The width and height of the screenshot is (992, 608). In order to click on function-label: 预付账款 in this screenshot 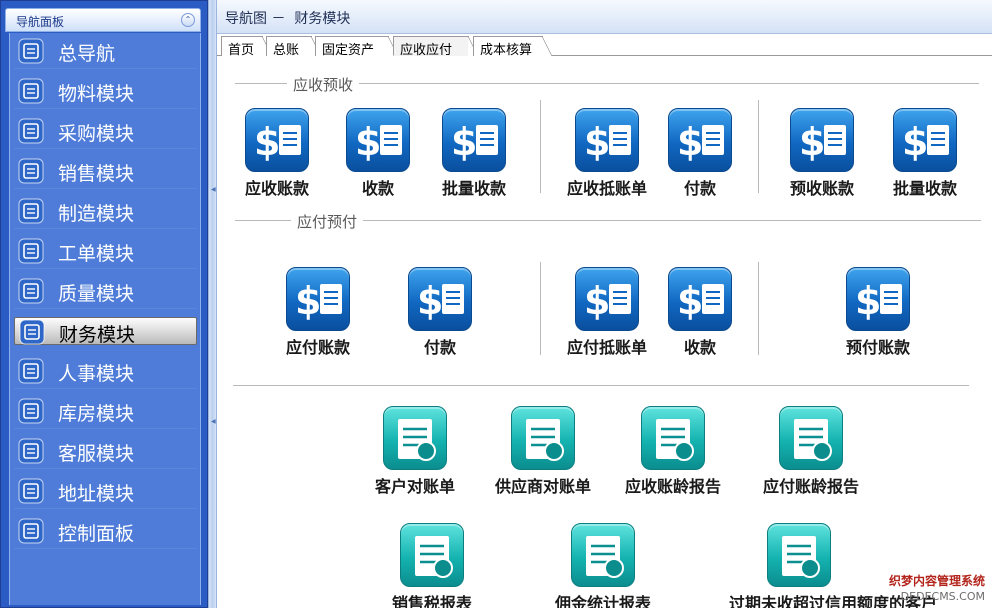, I will do `click(877, 347)`.